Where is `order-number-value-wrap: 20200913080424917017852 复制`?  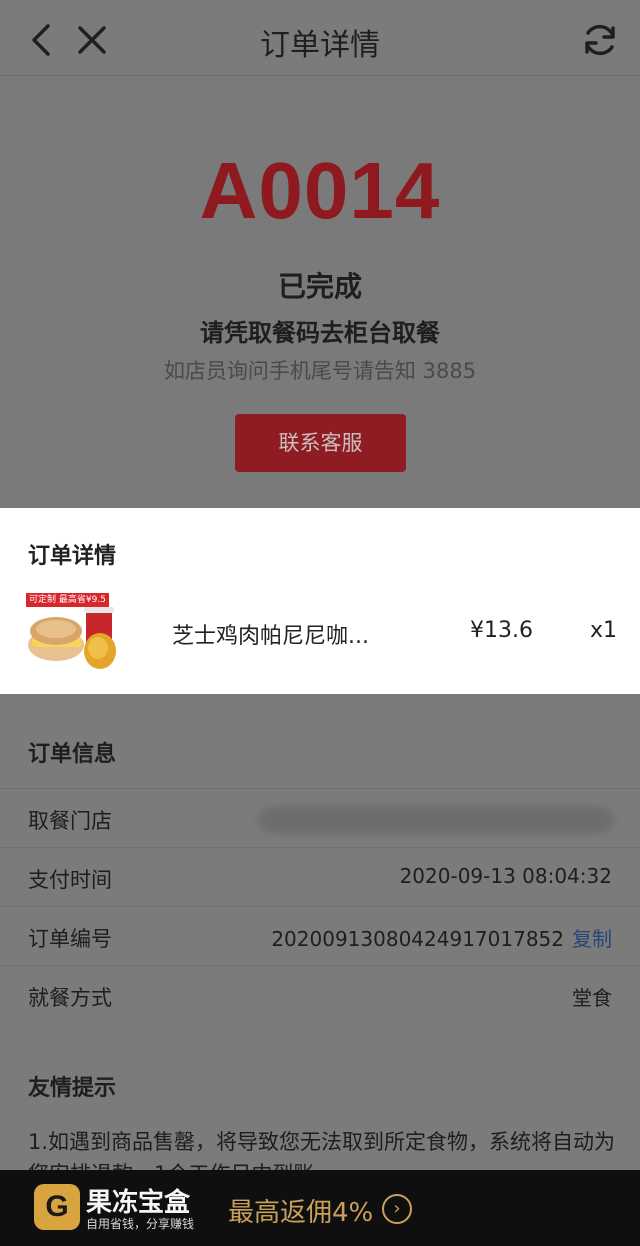 order-number-value-wrap: 20200913080424917017852 复制 is located at coordinates (441, 937).